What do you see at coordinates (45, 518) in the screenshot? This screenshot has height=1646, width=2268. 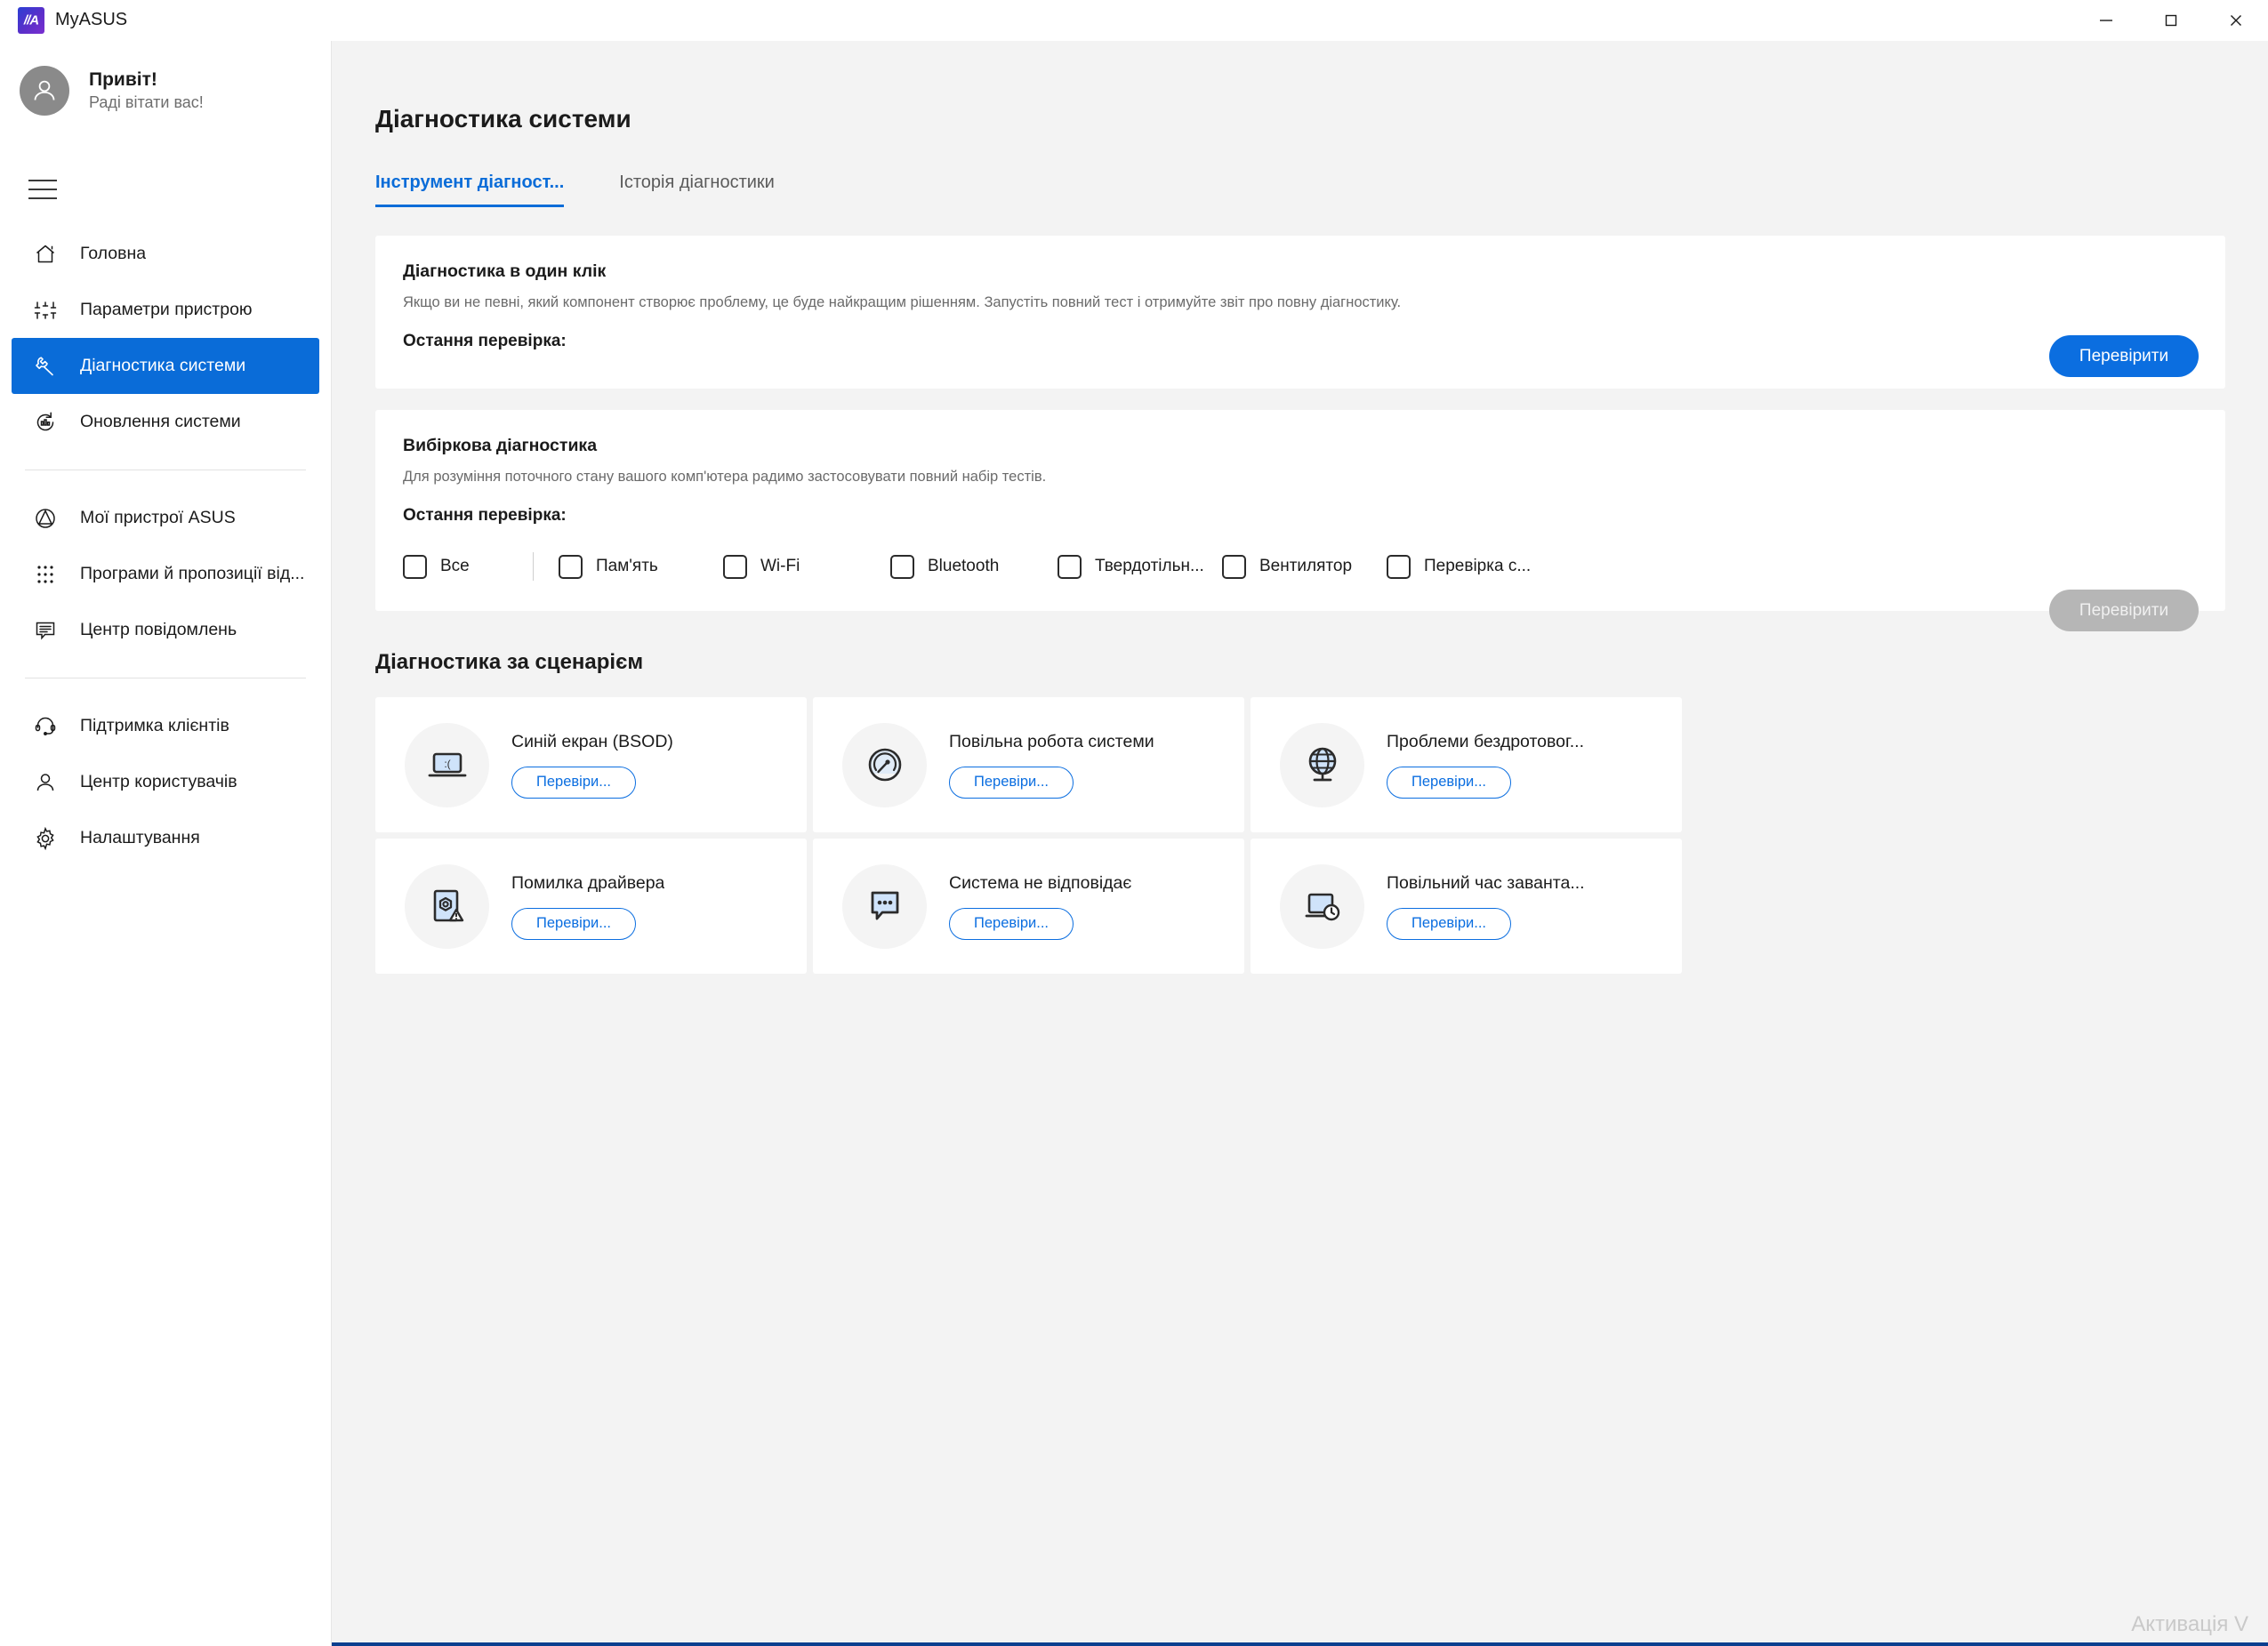 I see `asus-devices-icon` at bounding box center [45, 518].